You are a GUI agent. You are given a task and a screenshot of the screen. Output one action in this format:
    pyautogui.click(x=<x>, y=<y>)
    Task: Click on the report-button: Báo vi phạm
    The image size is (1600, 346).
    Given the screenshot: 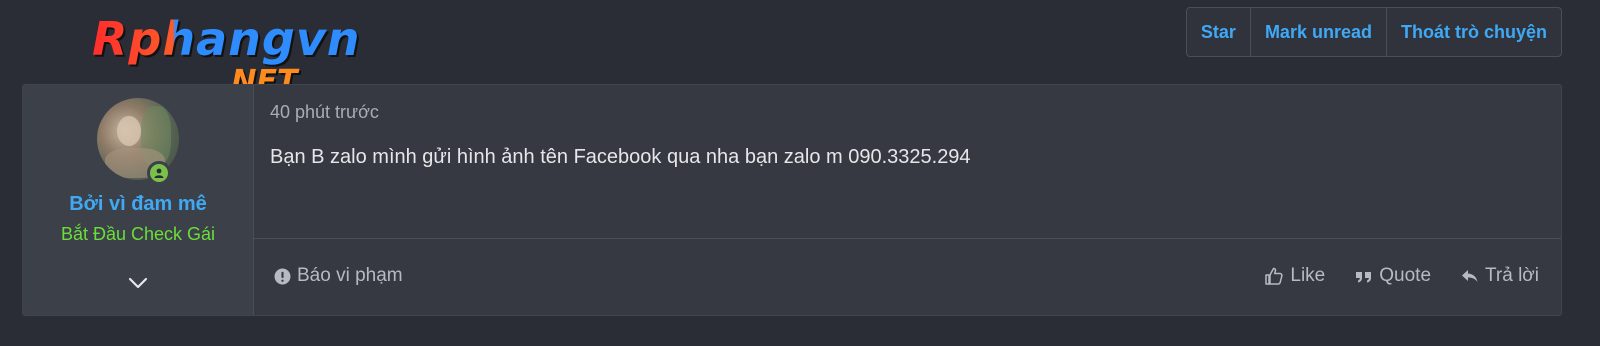 What is the action you would take?
    pyautogui.click(x=338, y=276)
    